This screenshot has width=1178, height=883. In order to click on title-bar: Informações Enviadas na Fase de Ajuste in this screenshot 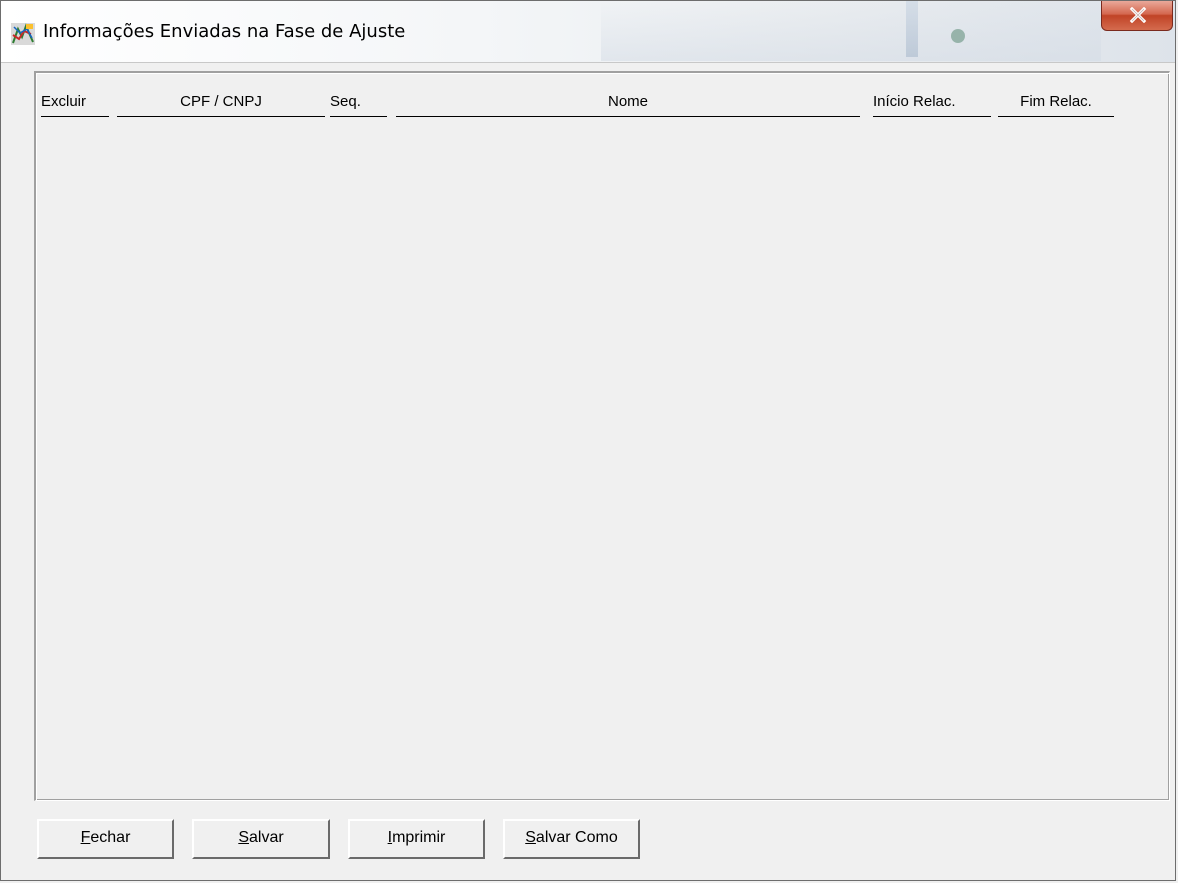, I will do `click(588, 32)`.